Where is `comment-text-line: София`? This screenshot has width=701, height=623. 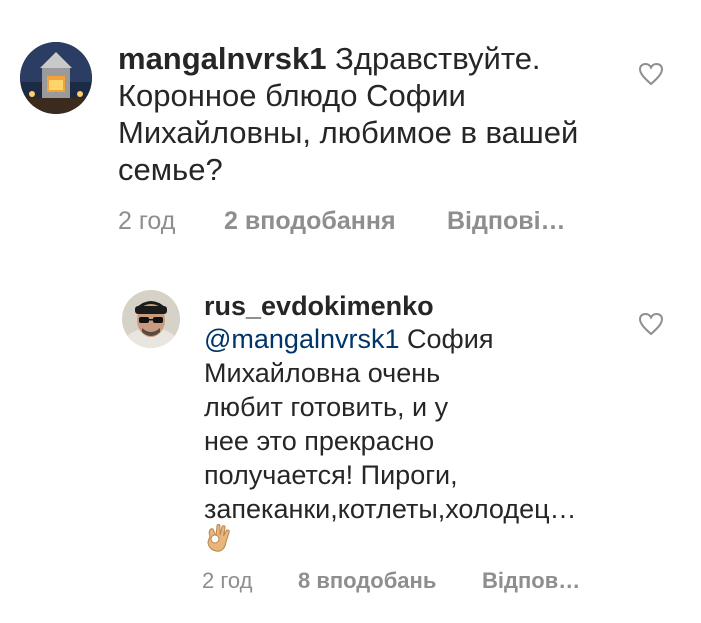 comment-text-line: София is located at coordinates (450, 339).